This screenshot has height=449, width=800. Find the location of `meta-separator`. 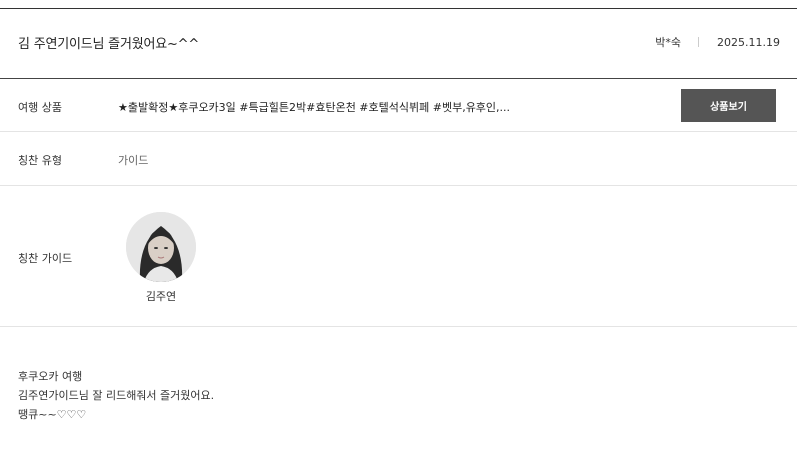

meta-separator is located at coordinates (699, 42).